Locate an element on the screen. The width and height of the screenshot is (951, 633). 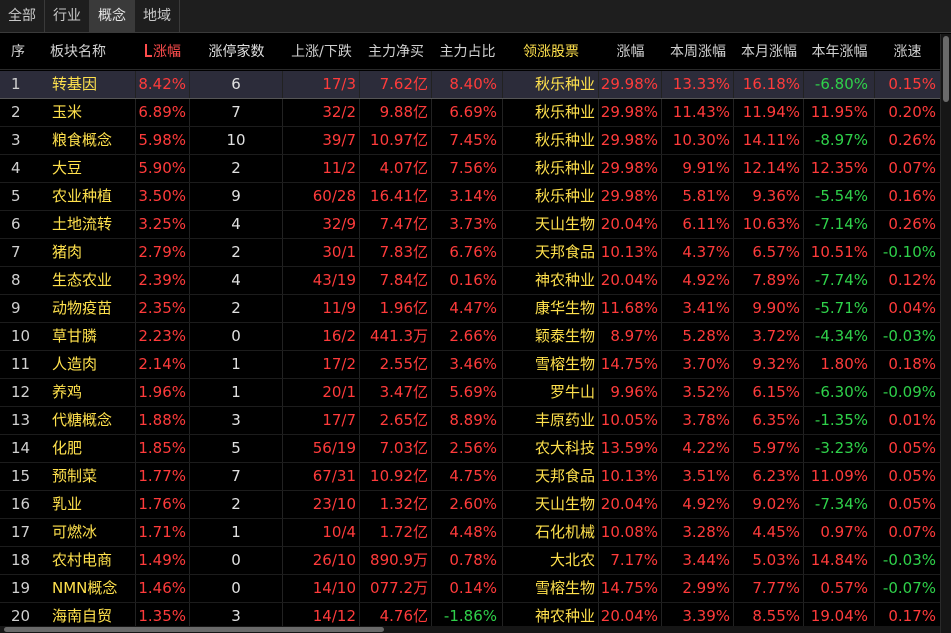
horizontal-scroll-thumb is located at coordinates (194, 629).